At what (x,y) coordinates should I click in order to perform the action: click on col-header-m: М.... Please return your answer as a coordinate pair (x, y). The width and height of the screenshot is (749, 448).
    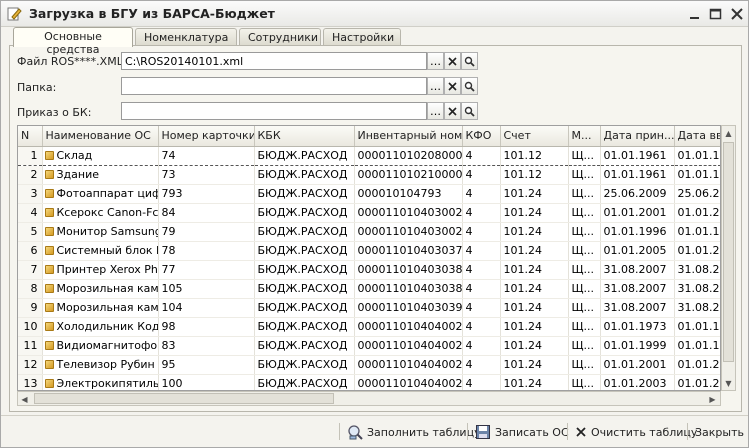
    Looking at the image, I should click on (584, 136).